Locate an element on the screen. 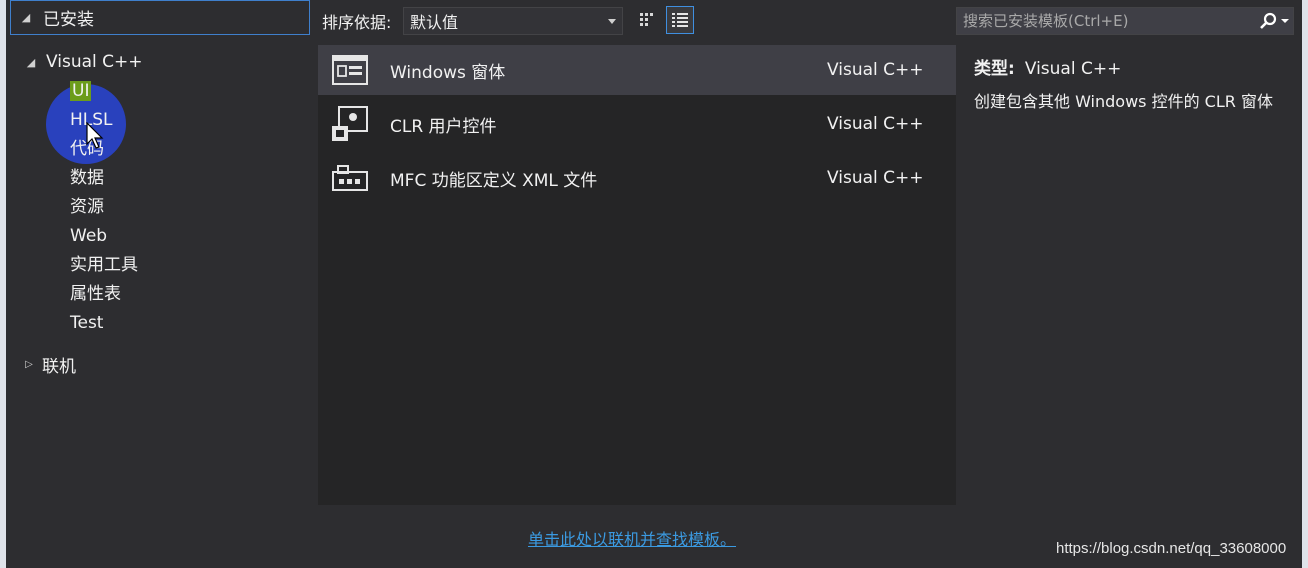  template-type: 类型: Visual C++ is located at coordinates (1047, 66).